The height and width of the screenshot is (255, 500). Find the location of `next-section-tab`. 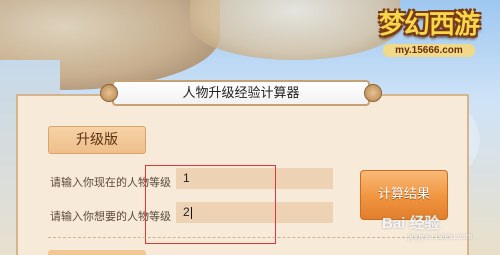

next-section-tab is located at coordinates (97, 252).